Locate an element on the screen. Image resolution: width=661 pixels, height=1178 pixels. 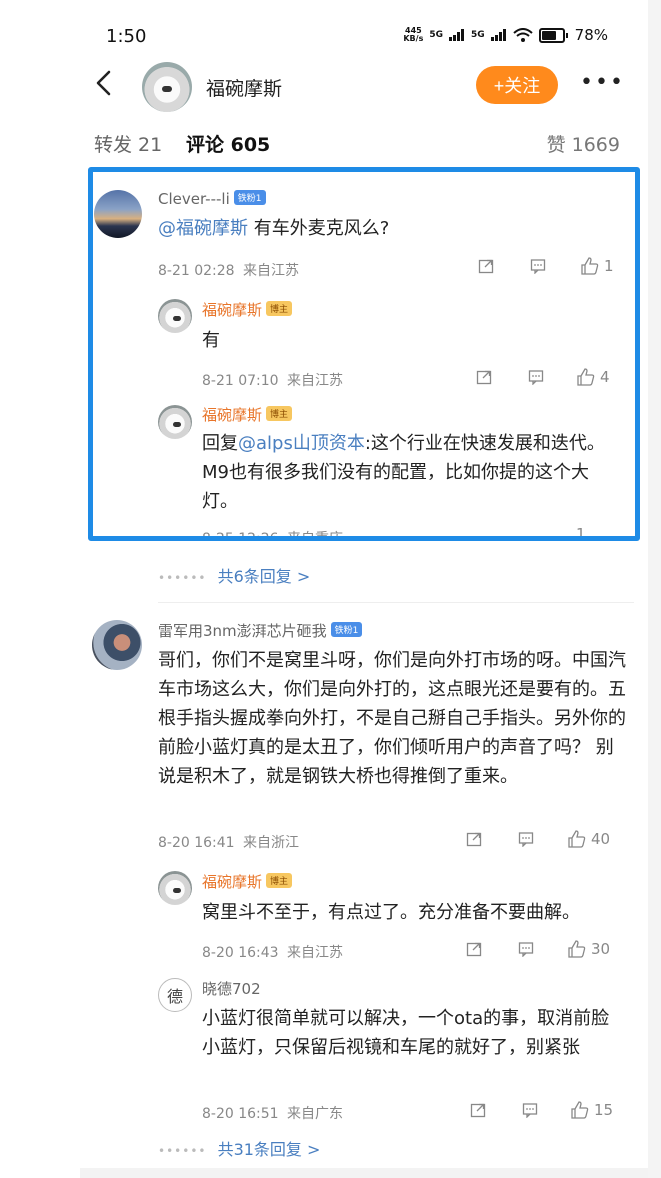
reply-text: 窝里斗不至于，有点过了。充分准备不要曲解。 is located at coordinates (391, 912).